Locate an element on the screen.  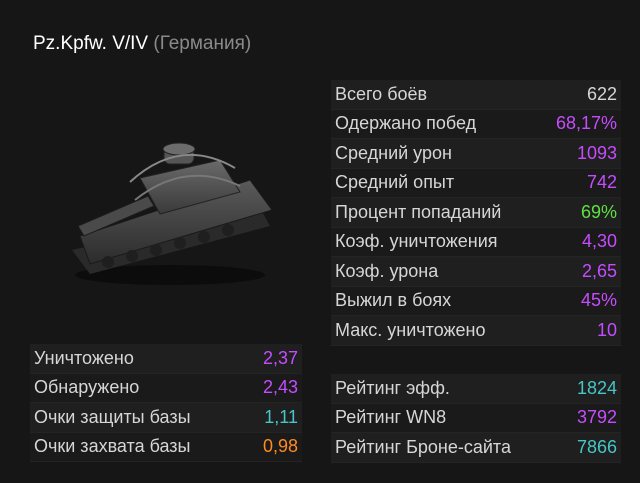
stat-value: 69% is located at coordinates (598, 211).